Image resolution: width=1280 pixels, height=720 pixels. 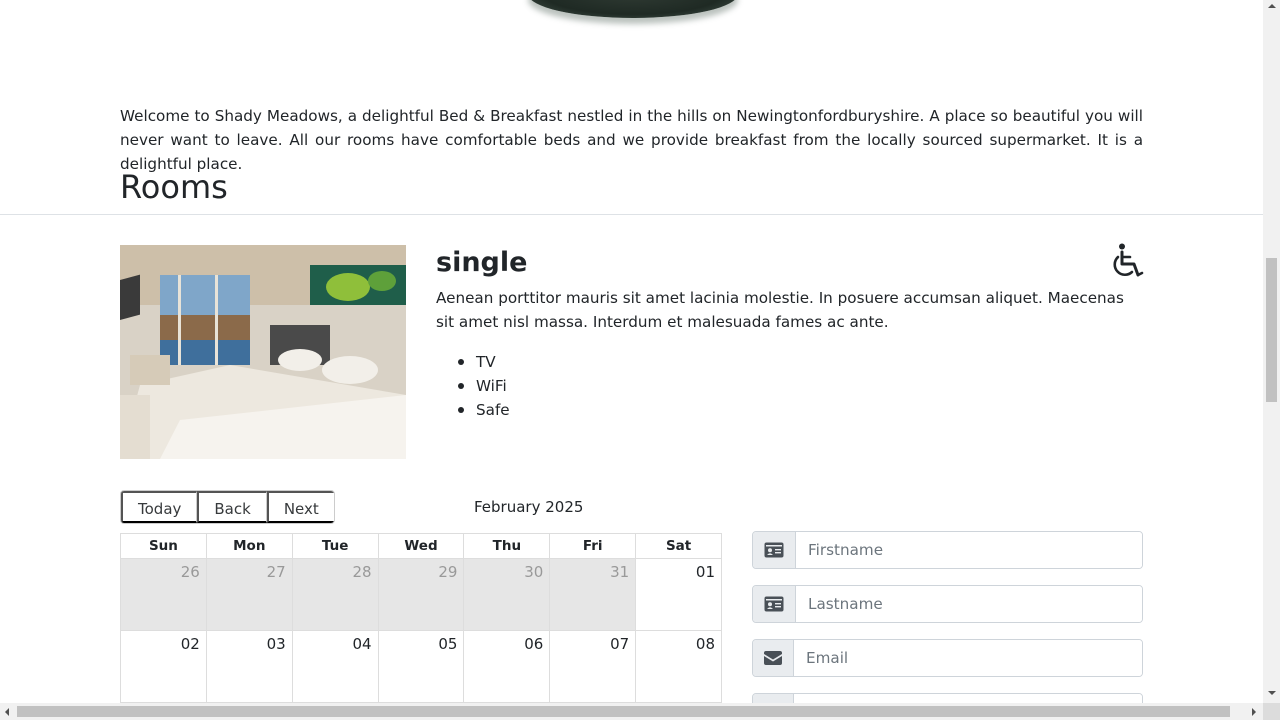 What do you see at coordinates (678, 666) in the screenshot?
I see `calendar-day-cell: 08` at bounding box center [678, 666].